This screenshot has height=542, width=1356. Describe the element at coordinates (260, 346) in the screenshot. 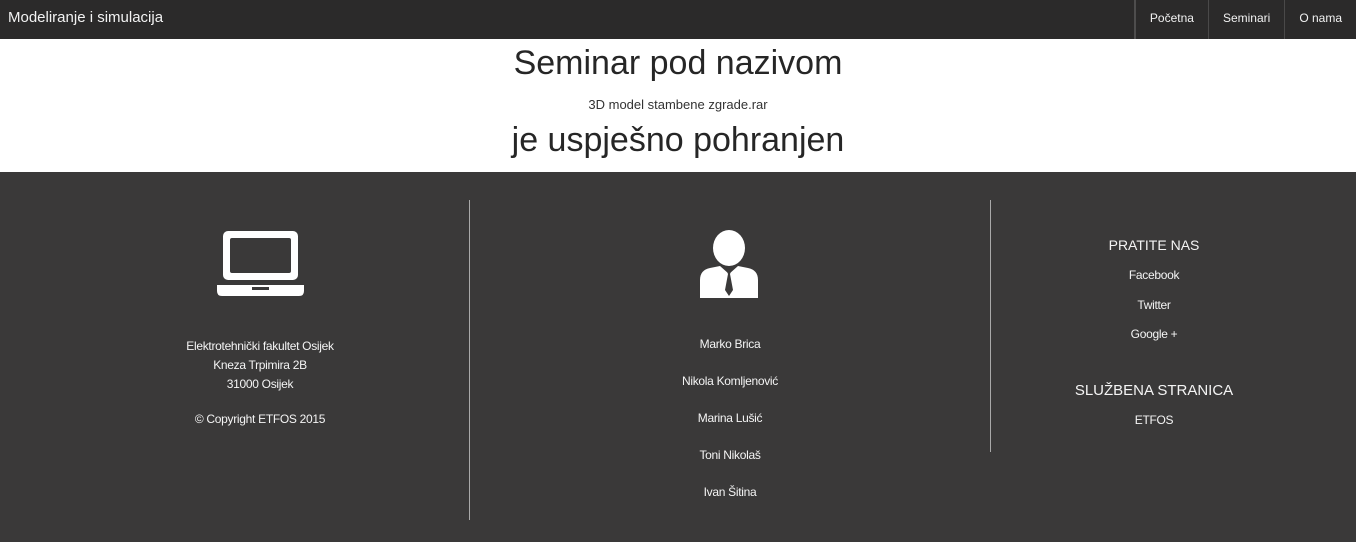

I see `address-line-1: Elektrotehnički fakultet Osijek` at that location.